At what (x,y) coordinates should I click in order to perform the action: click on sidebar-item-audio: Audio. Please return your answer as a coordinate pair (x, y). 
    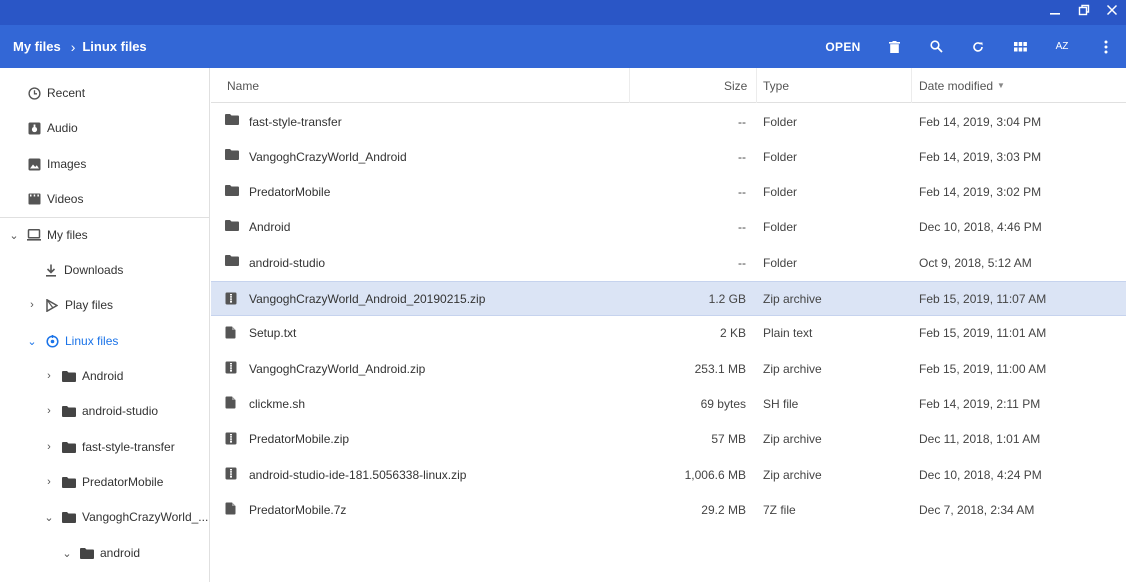
    Looking at the image, I should click on (52, 128).